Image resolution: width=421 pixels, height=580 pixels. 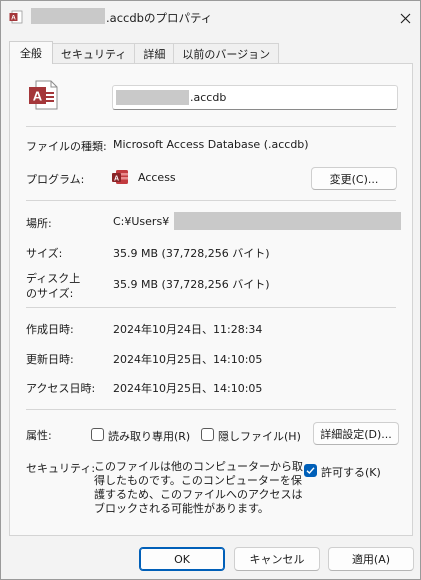 What do you see at coordinates (207, 434) in the screenshot?
I see `hidden-checkbox` at bounding box center [207, 434].